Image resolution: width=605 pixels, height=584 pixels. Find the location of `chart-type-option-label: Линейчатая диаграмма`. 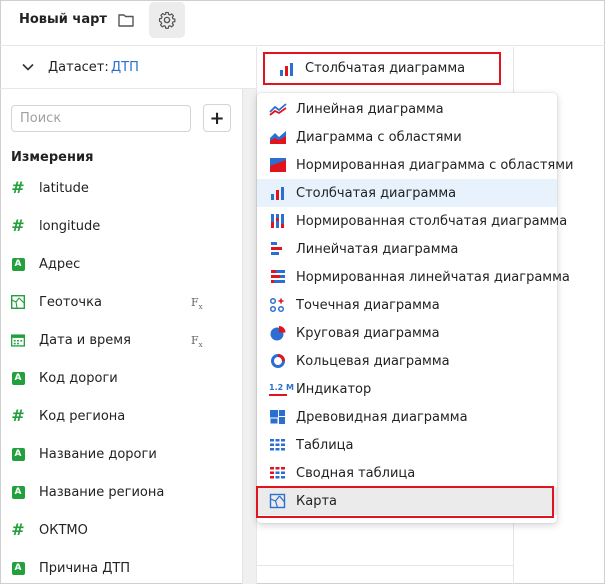

chart-type-option-label: Линейчатая диаграмма is located at coordinates (377, 249).